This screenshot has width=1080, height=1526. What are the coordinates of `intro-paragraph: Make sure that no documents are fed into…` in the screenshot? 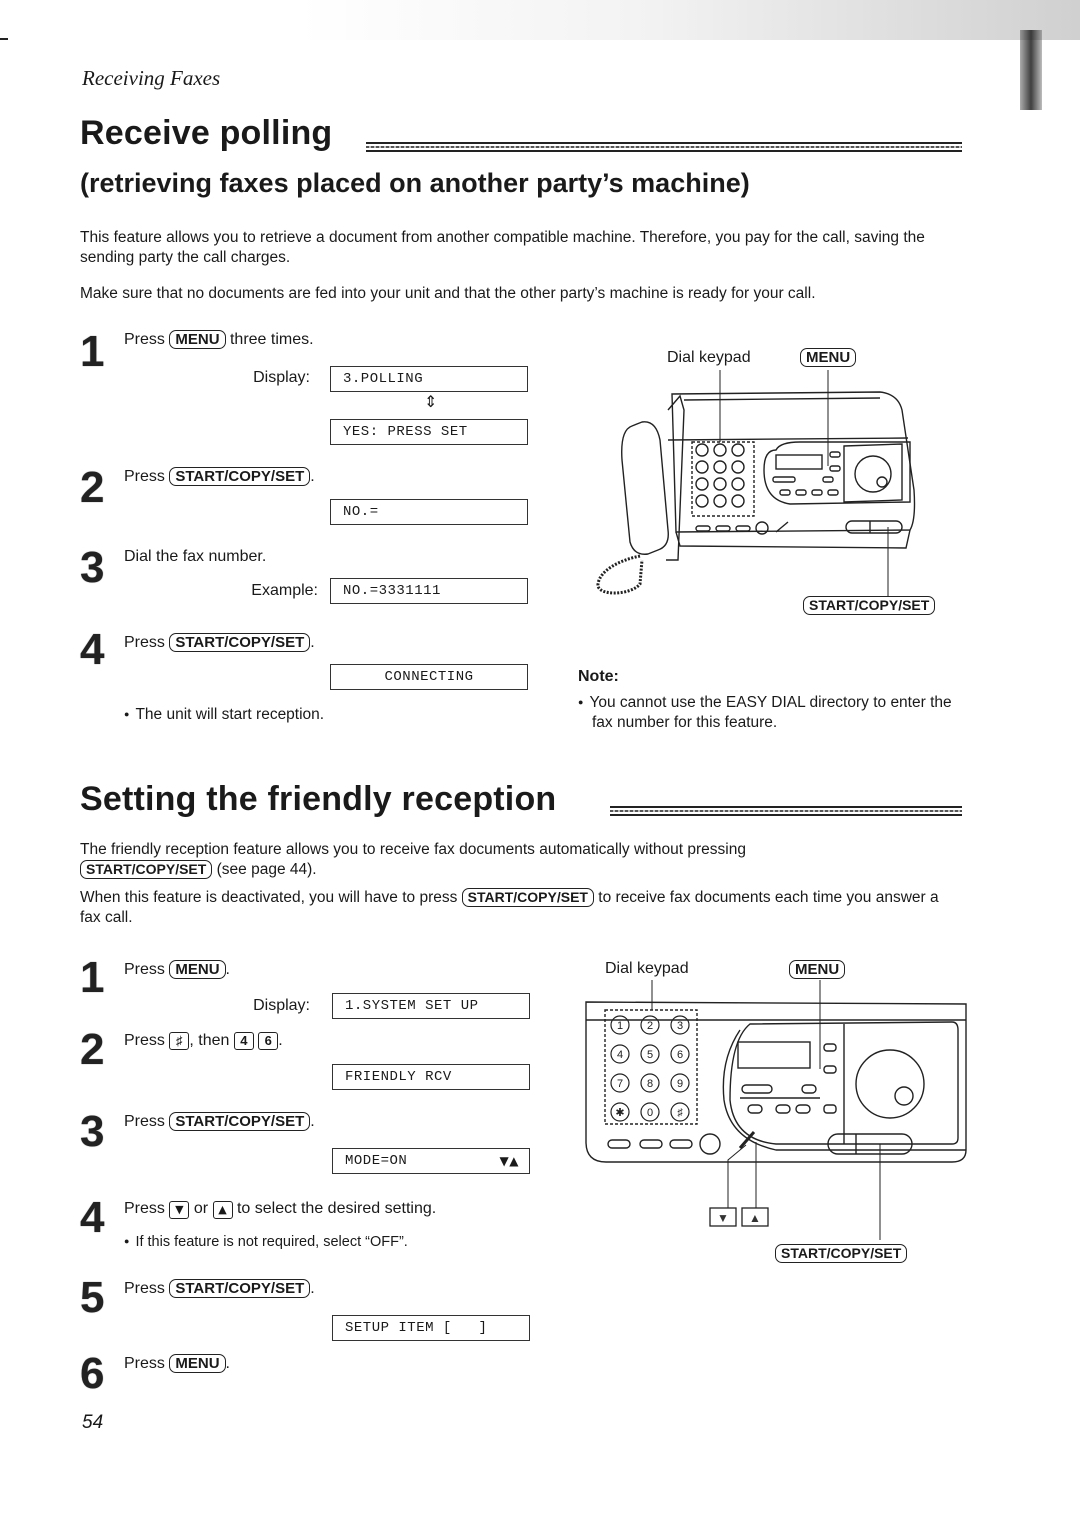 It's located at (448, 293).